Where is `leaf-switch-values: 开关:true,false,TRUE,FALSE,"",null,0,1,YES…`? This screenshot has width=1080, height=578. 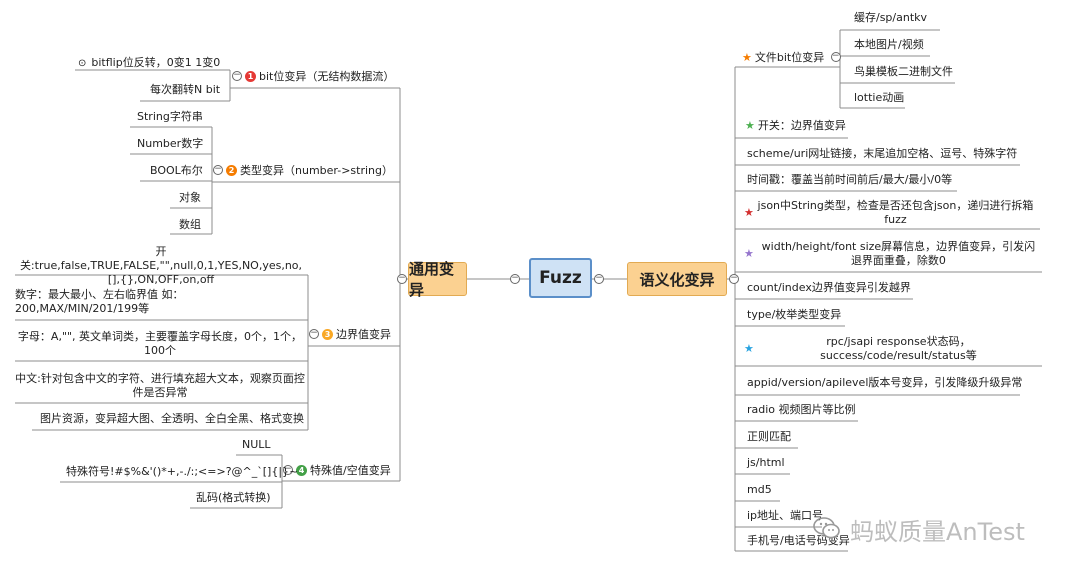 leaf-switch-values: 开关:true,false,TRUE,FALSE,"",null,0,1,YES… is located at coordinates (161, 266).